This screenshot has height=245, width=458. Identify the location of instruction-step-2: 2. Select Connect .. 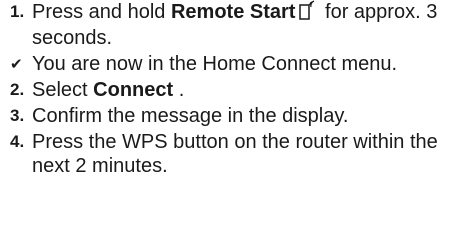
(230, 90).